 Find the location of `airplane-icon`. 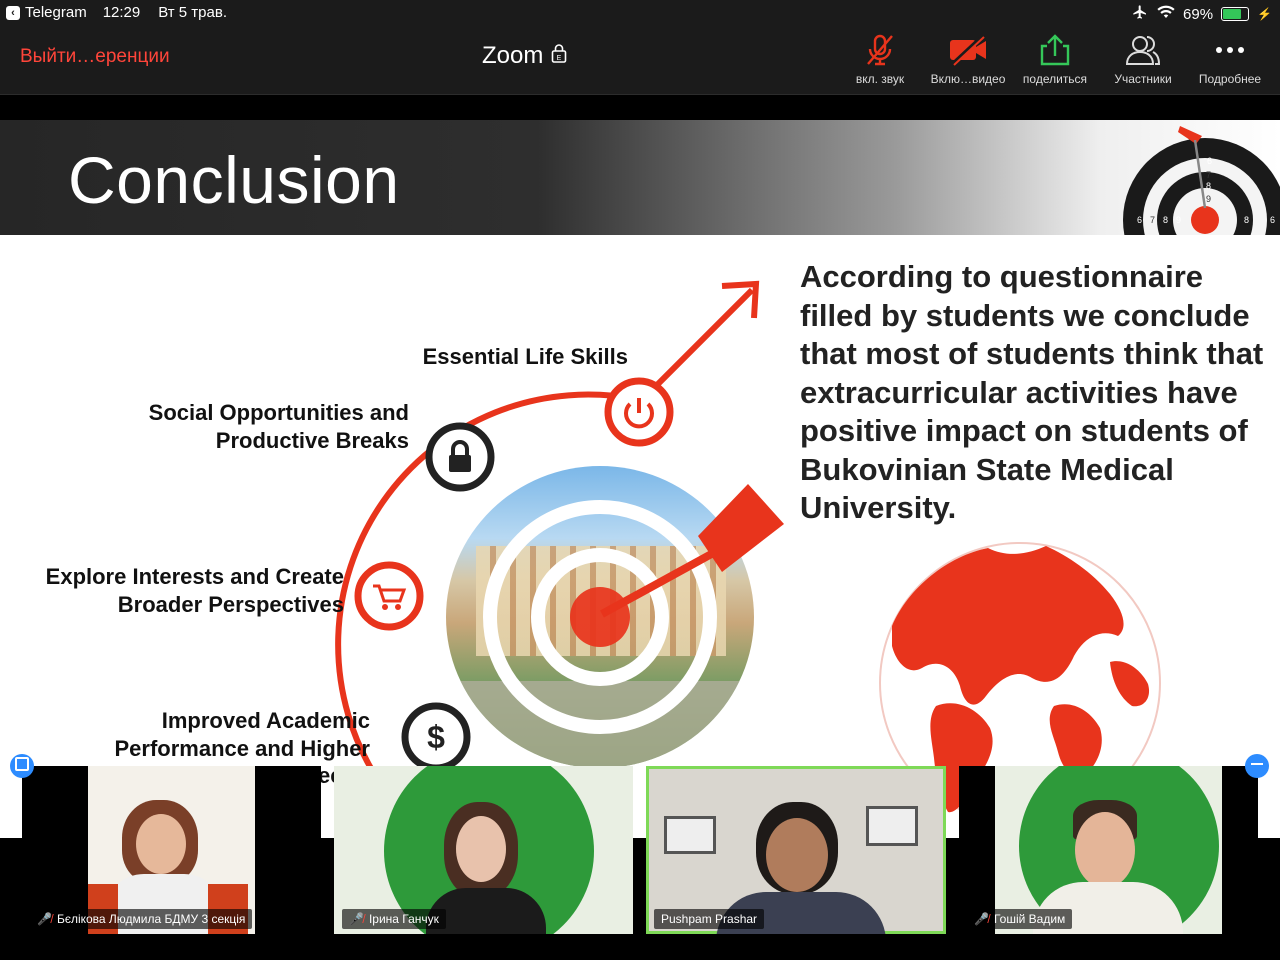

airplane-icon is located at coordinates (1140, 14).